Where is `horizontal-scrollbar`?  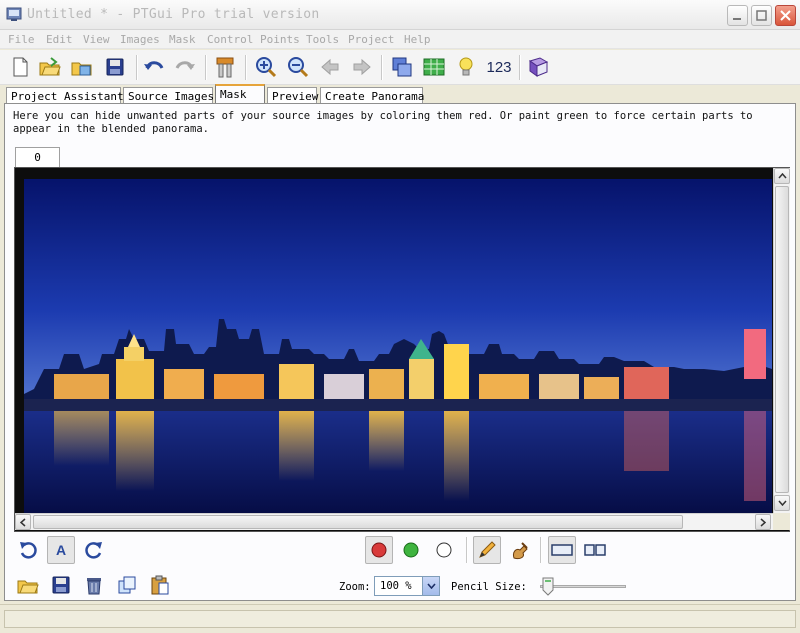 horizontal-scrollbar is located at coordinates (394, 521).